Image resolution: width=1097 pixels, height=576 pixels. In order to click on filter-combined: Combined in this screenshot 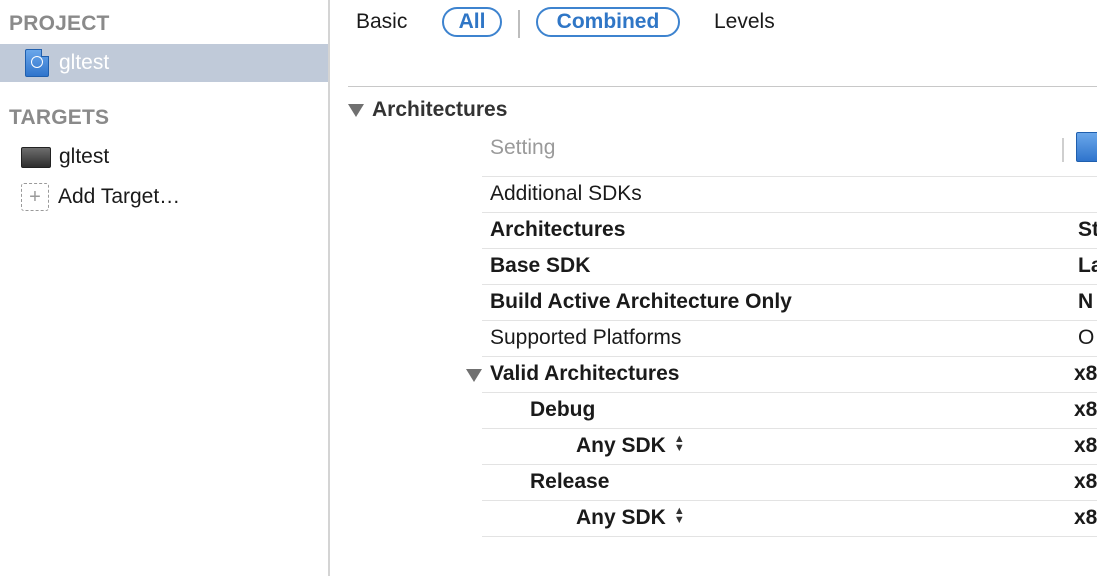, I will do `click(608, 22)`.